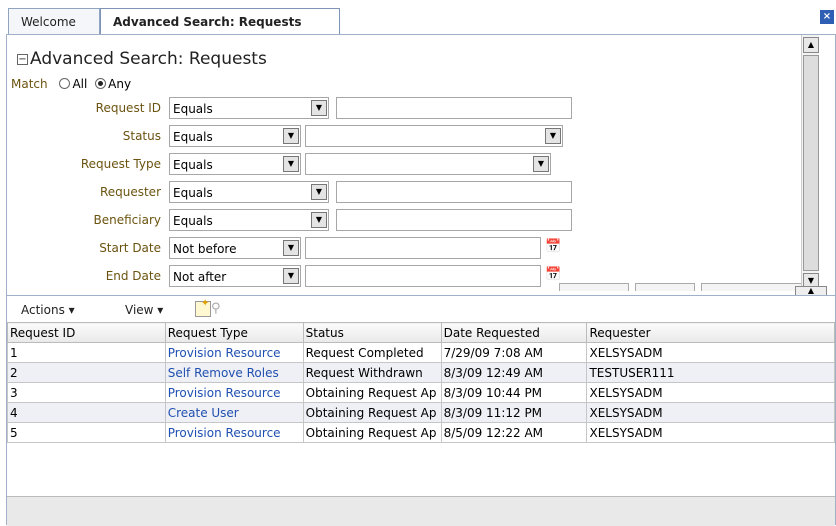  I want to click on request-id-operator-value: Equals, so click(193, 109).